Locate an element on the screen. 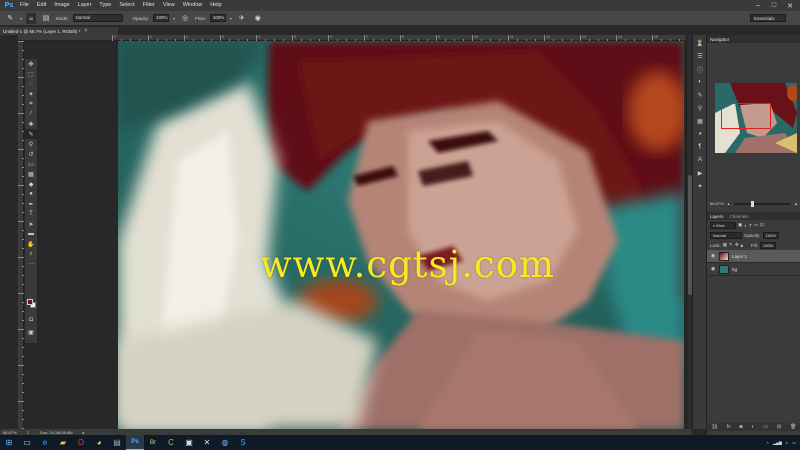 The width and height of the screenshot is (800, 450). type-tool-icon: T is located at coordinates (31, 214).